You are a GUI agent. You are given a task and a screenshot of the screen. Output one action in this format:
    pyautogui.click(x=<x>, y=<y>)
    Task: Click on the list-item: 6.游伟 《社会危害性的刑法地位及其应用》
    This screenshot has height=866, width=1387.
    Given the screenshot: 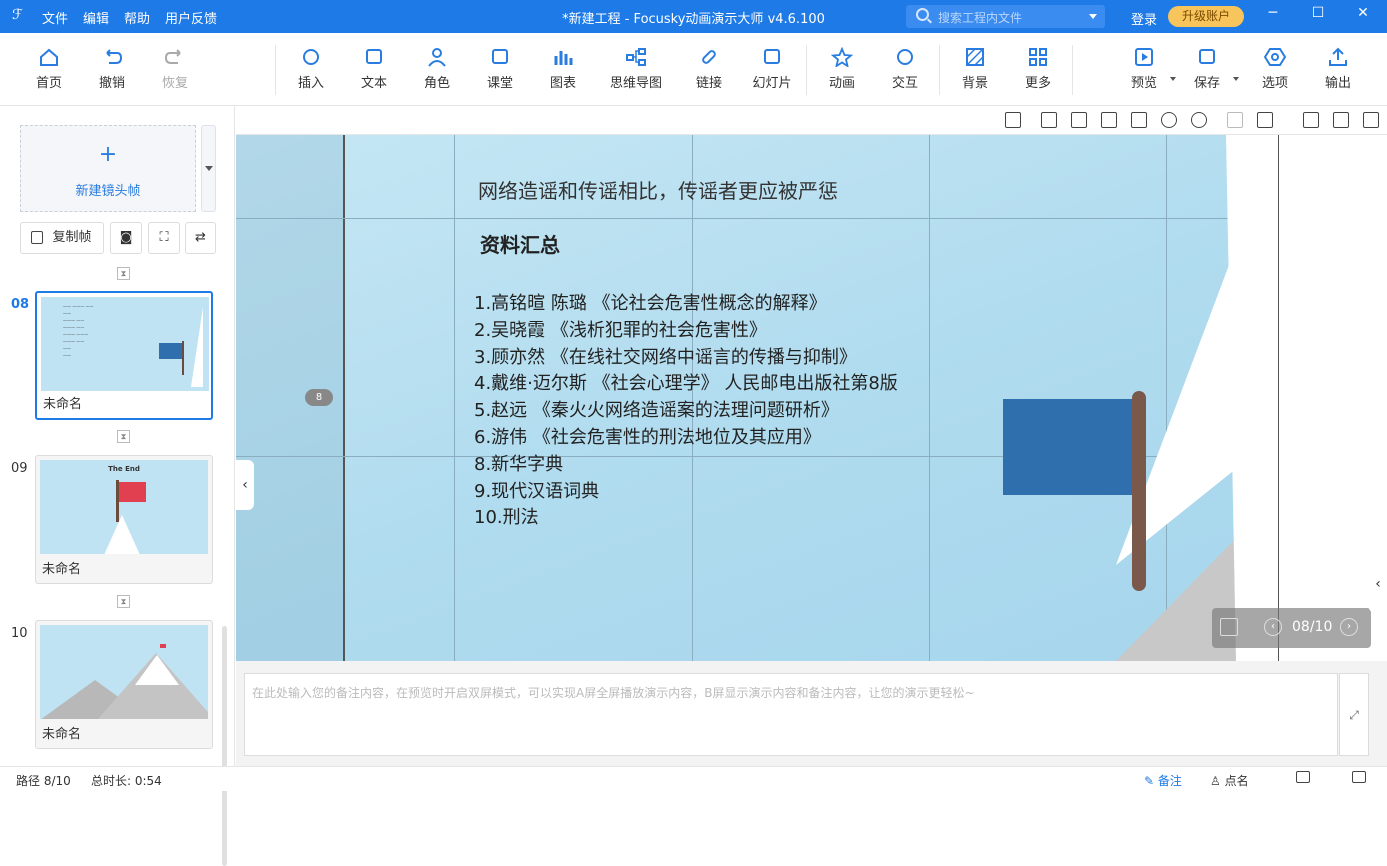 What is the action you would take?
    pyautogui.click(x=647, y=437)
    